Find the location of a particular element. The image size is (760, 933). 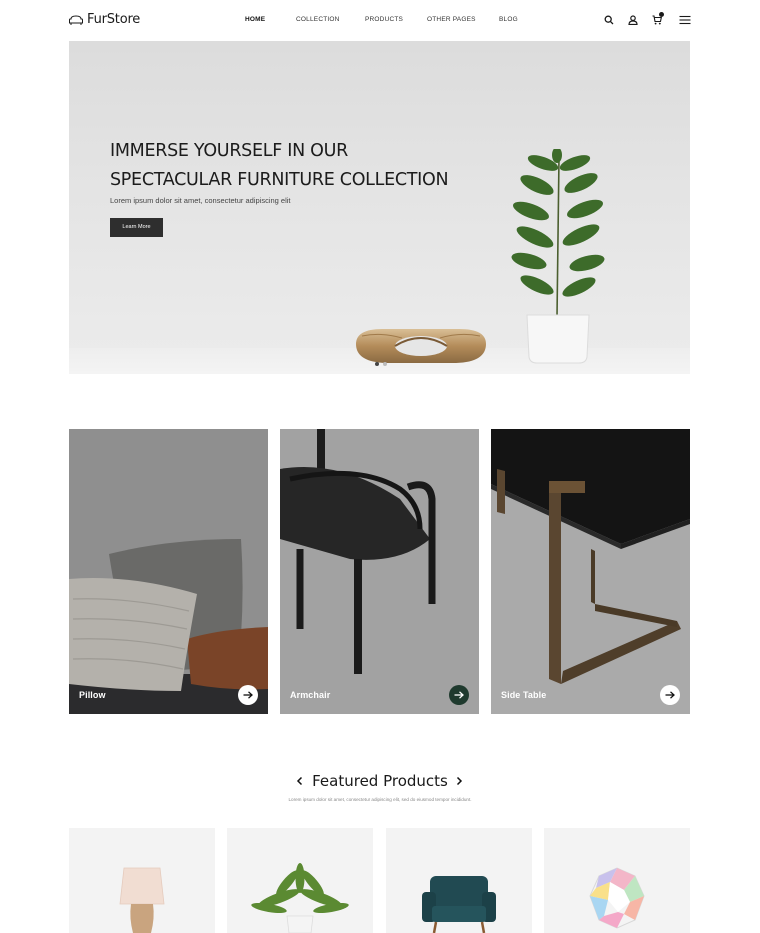

potted-plant-image is located at coordinates (558, 256).